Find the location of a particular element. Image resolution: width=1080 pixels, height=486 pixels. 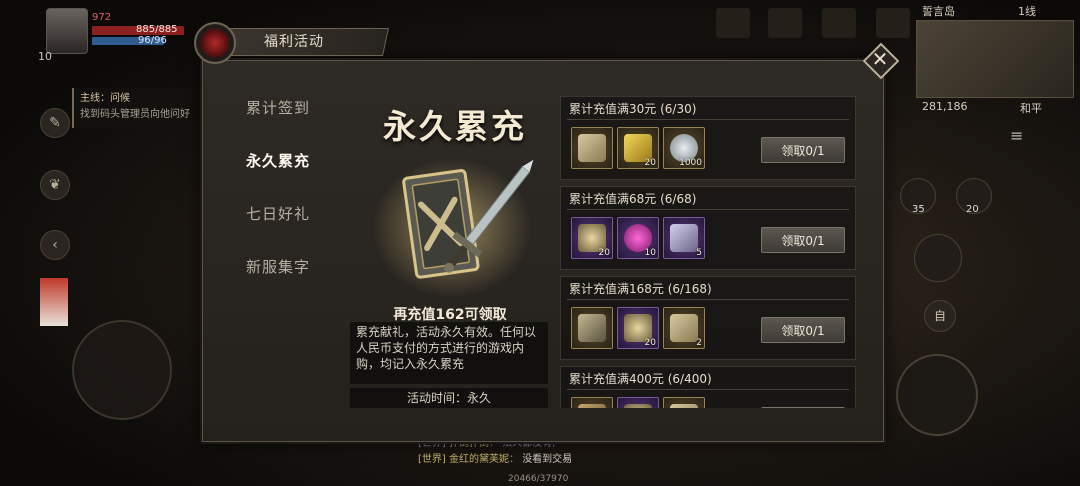

channel-label: 1线 is located at coordinates (1027, 11).